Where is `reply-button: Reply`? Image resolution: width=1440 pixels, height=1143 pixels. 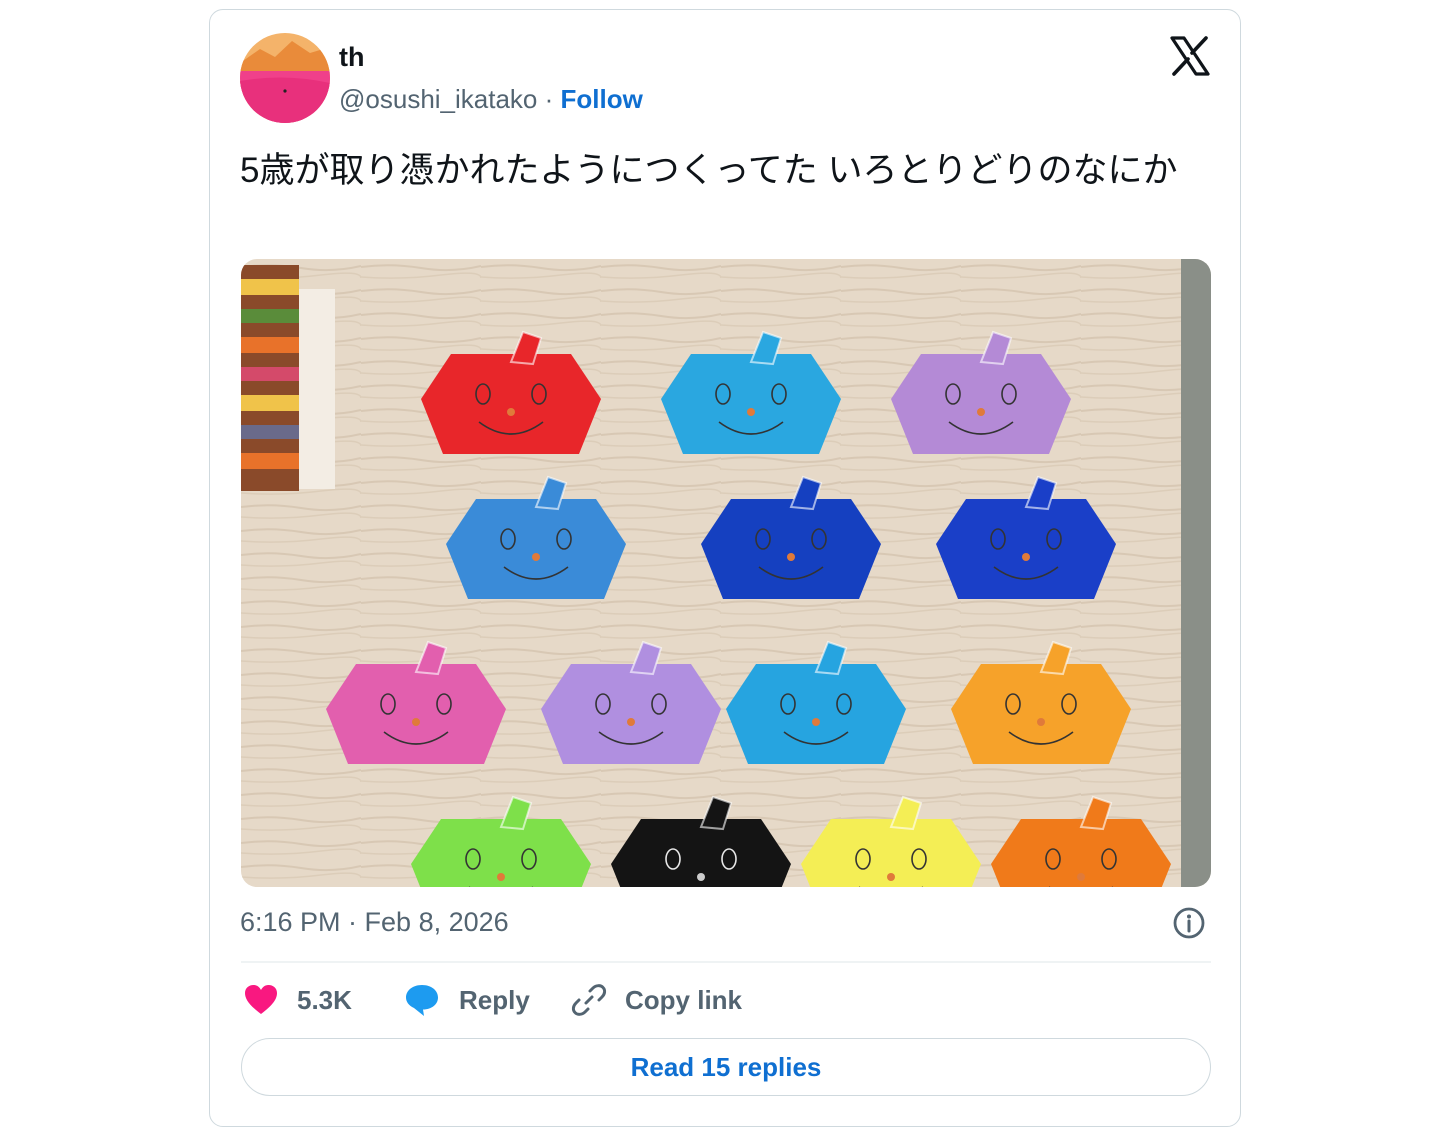 reply-button: Reply is located at coordinates (466, 1000).